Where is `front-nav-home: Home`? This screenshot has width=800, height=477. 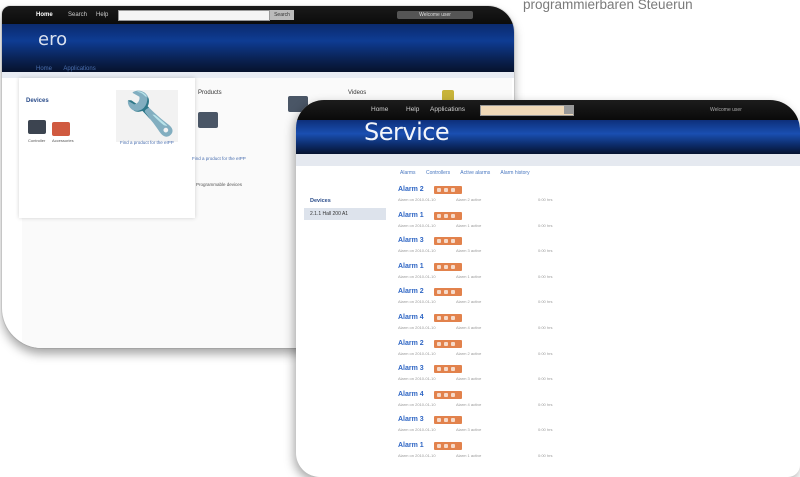 front-nav-home: Home is located at coordinates (379, 110).